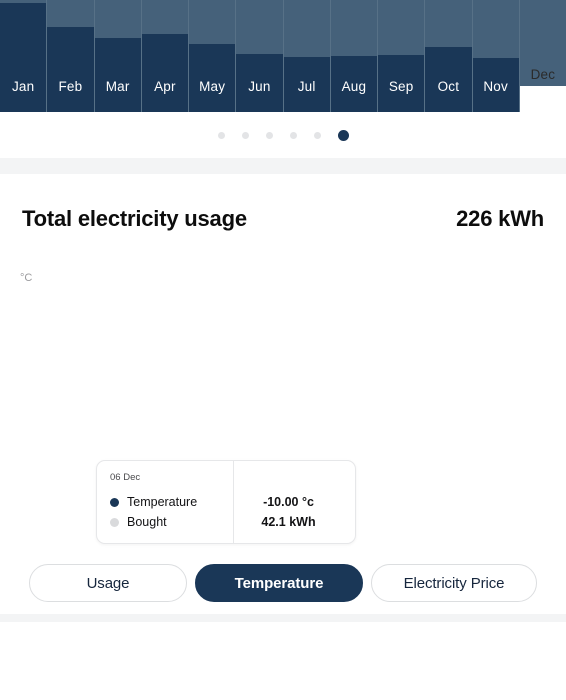 The width and height of the screenshot is (566, 700). Describe the element at coordinates (23, 86) in the screenshot. I see `month-label-jan: Jan` at that location.